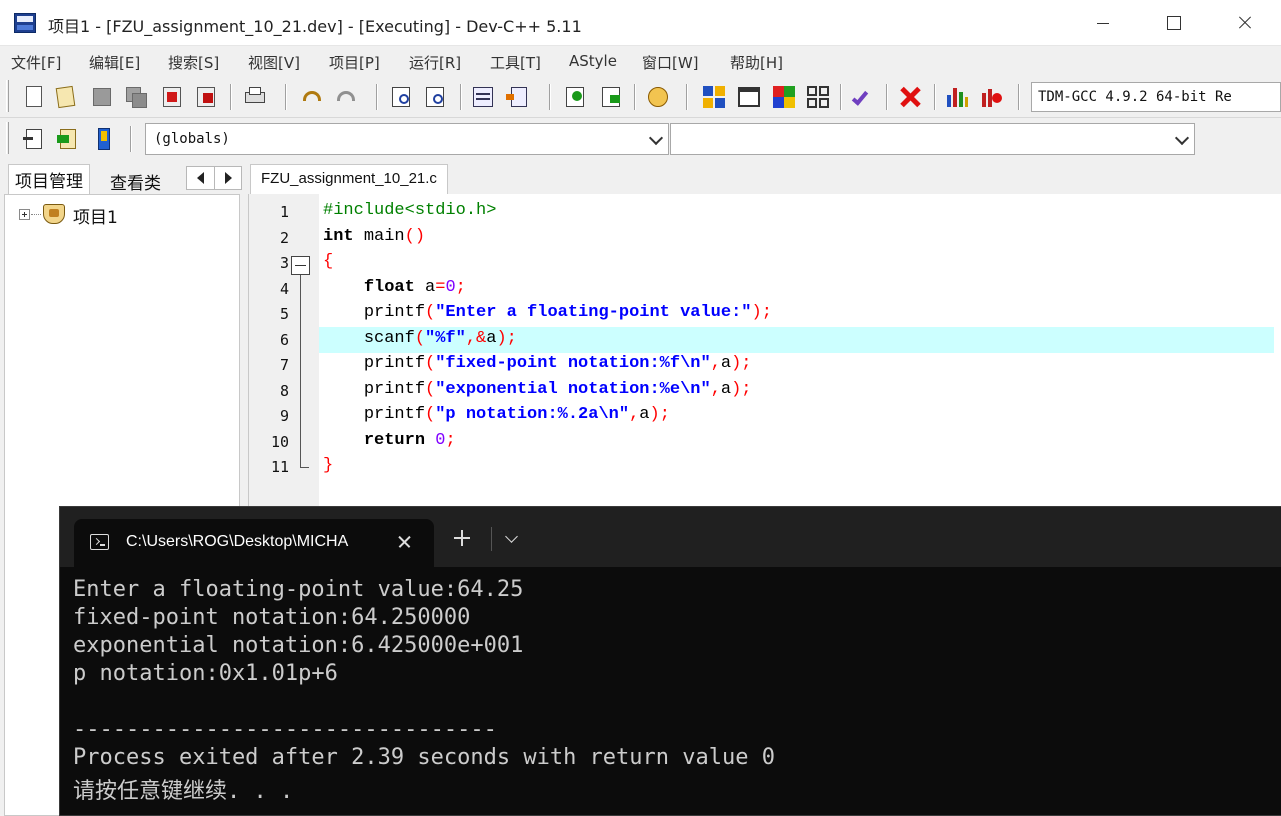  I want to click on open-file-icon, so click(66, 97).